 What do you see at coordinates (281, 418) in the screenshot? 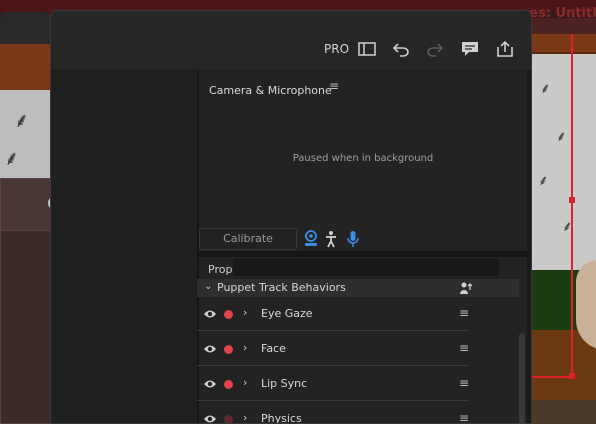
I see `behavior-label: Physics` at bounding box center [281, 418].